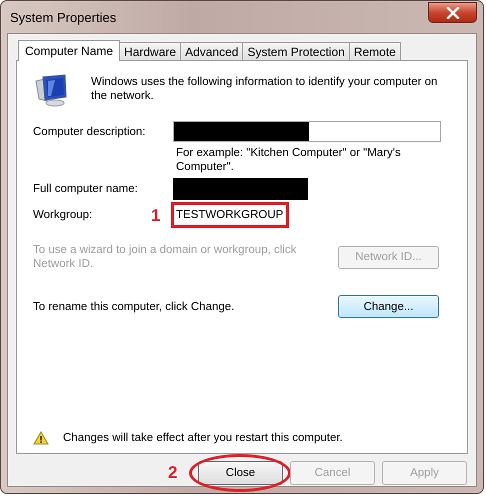  What do you see at coordinates (62, 215) in the screenshot?
I see `field-label: Workgroup:` at bounding box center [62, 215].